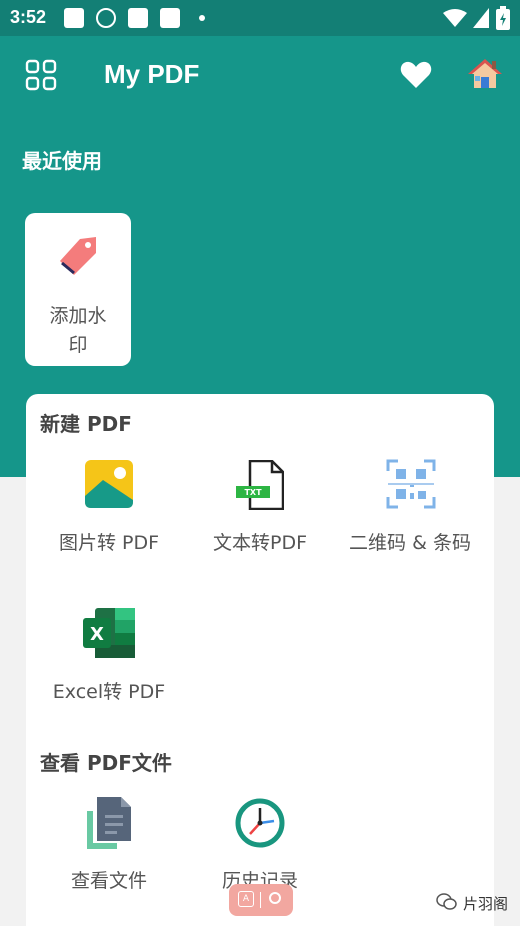 Image resolution: width=520 pixels, height=926 pixels. Describe the element at coordinates (109, 633) in the screenshot. I see `excel-icon: X` at that location.